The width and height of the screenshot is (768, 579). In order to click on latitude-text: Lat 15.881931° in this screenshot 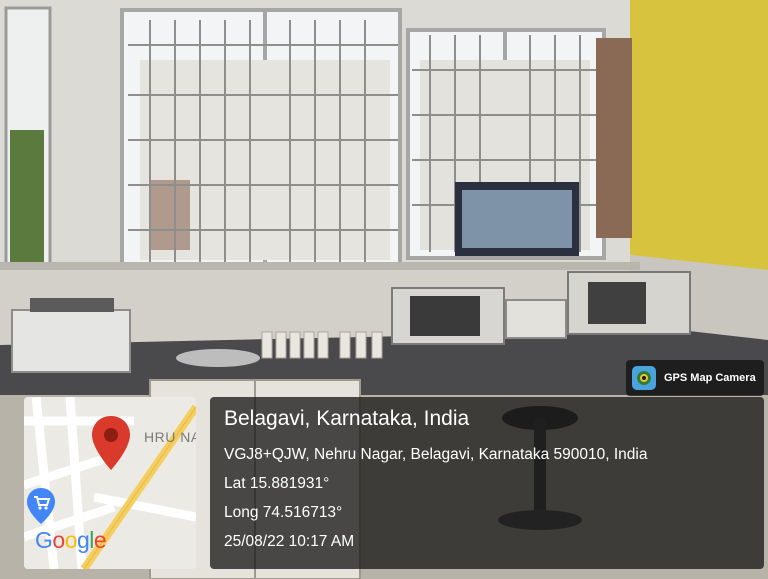, I will do `click(277, 483)`.